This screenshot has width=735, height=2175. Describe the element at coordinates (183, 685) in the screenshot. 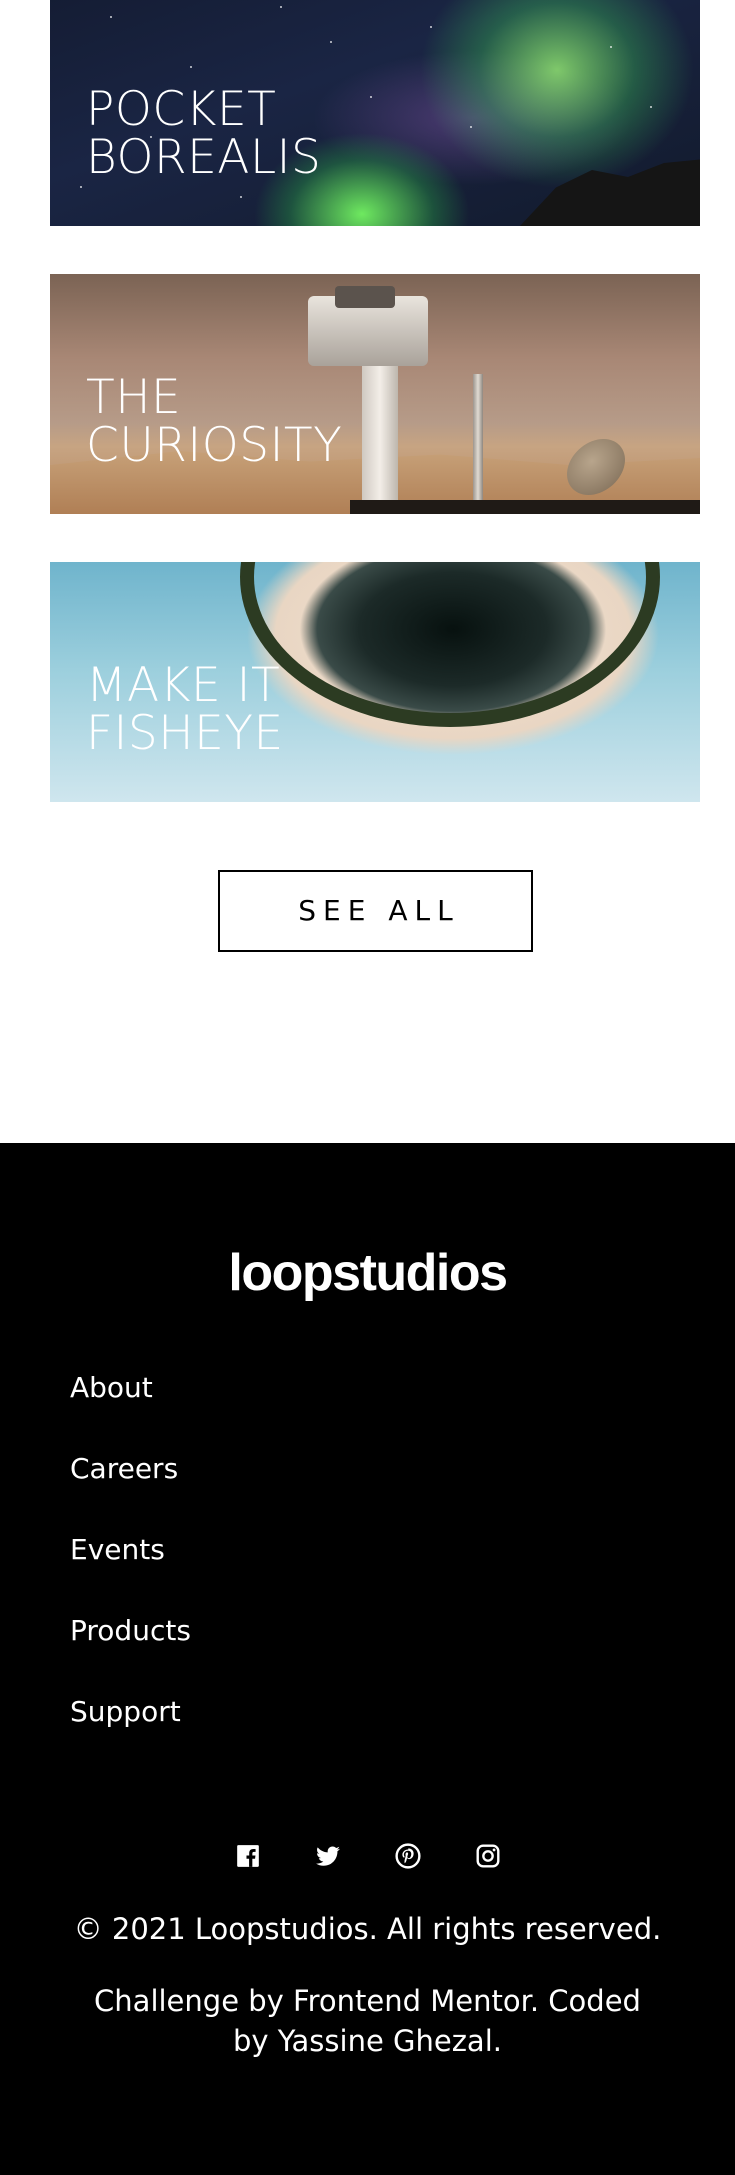

I see `card-title-line: MAKE IT` at that location.